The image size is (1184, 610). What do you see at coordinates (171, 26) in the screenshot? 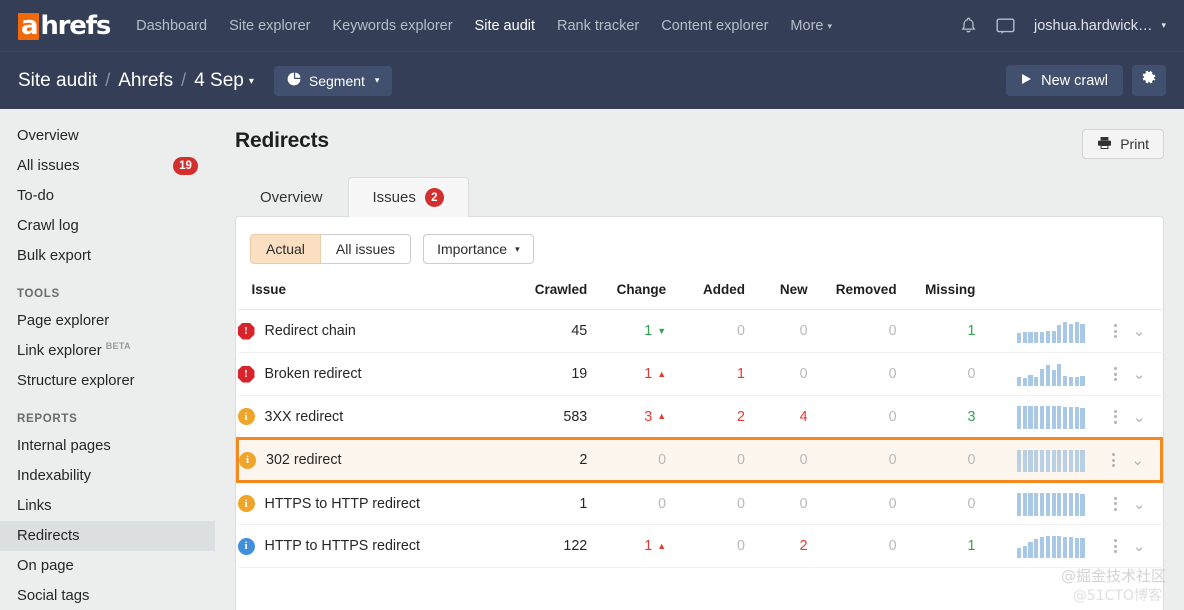
I see `nav-link-dashboard: Dashboard` at bounding box center [171, 26].